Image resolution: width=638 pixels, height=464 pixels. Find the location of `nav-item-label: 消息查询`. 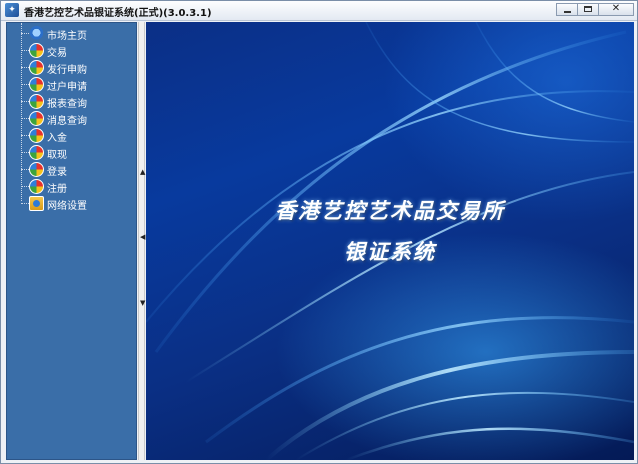

nav-item-label: 消息查询 is located at coordinates (67, 121).